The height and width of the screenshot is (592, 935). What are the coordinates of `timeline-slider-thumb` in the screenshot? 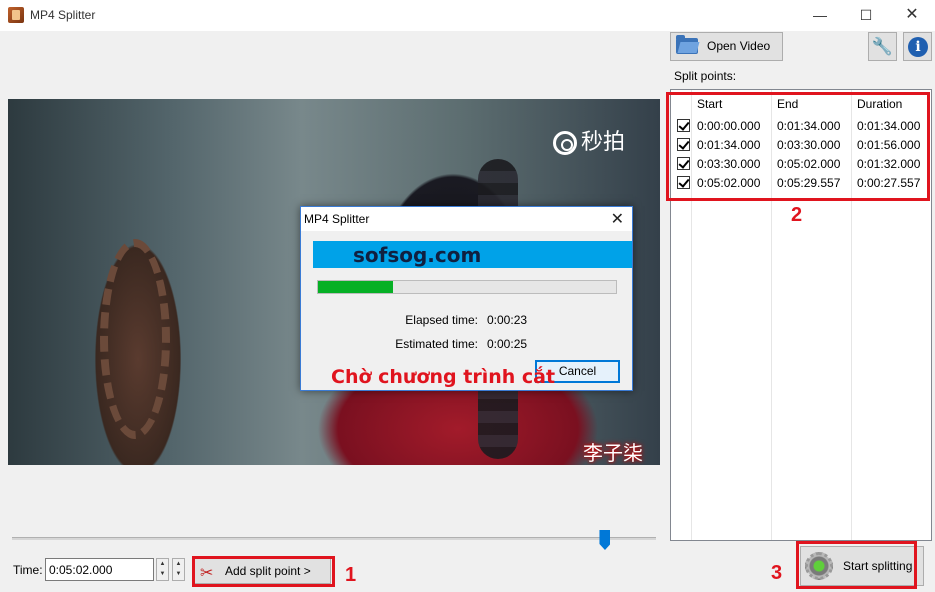 It's located at (605, 540).